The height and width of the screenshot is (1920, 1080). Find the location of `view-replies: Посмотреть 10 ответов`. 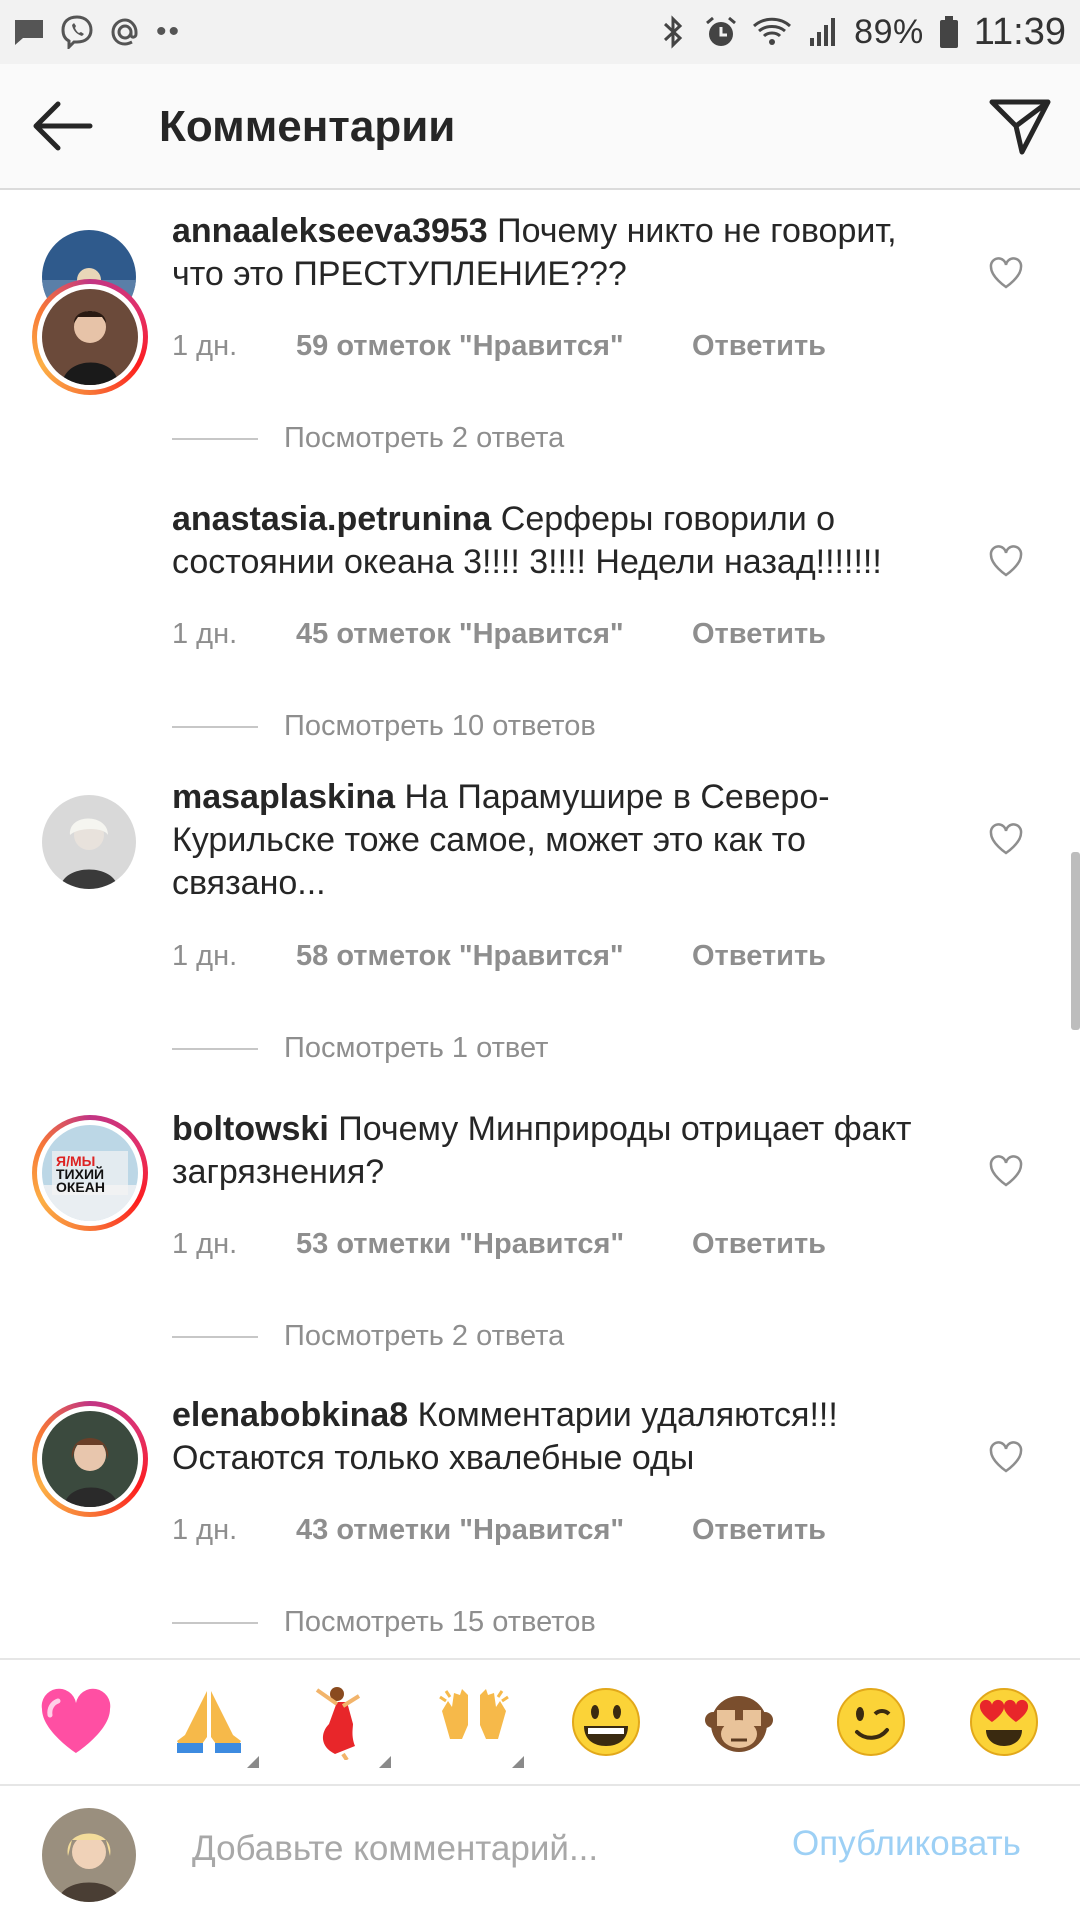

view-replies: Посмотреть 10 ответов is located at coordinates (384, 726).